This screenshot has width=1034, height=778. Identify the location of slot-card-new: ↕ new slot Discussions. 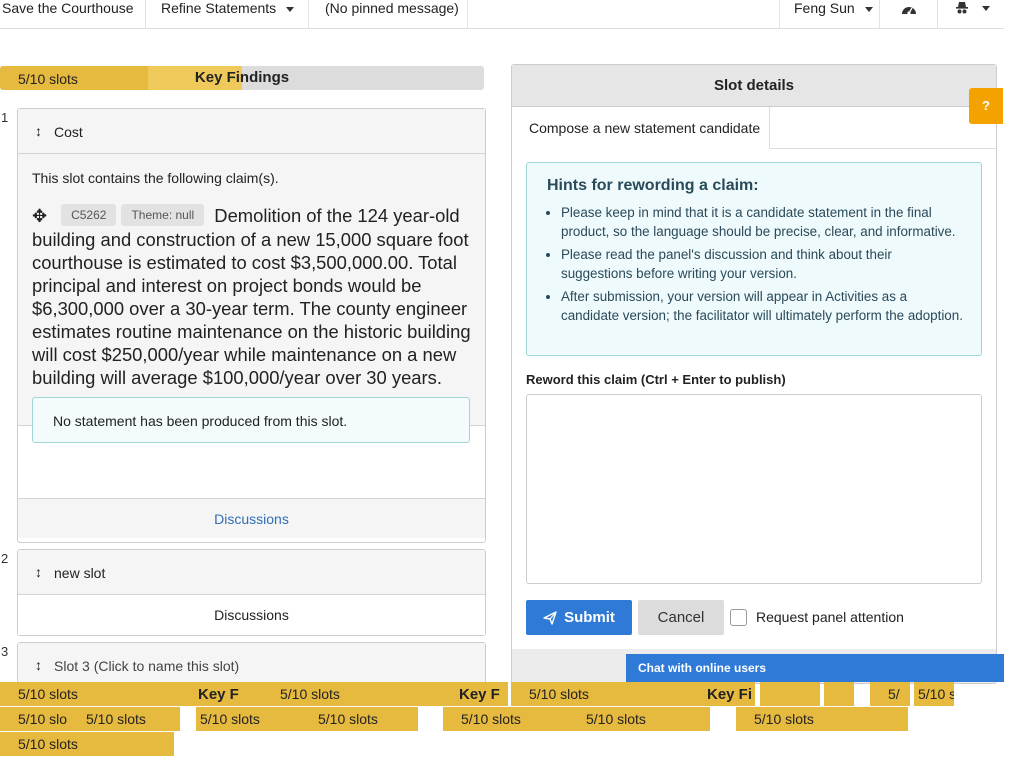
(251, 592).